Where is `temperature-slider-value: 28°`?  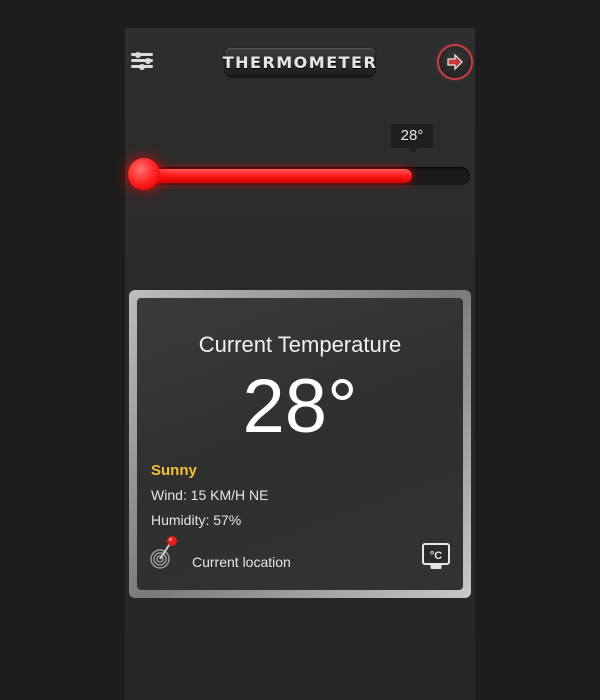 temperature-slider-value: 28° is located at coordinates (412, 138).